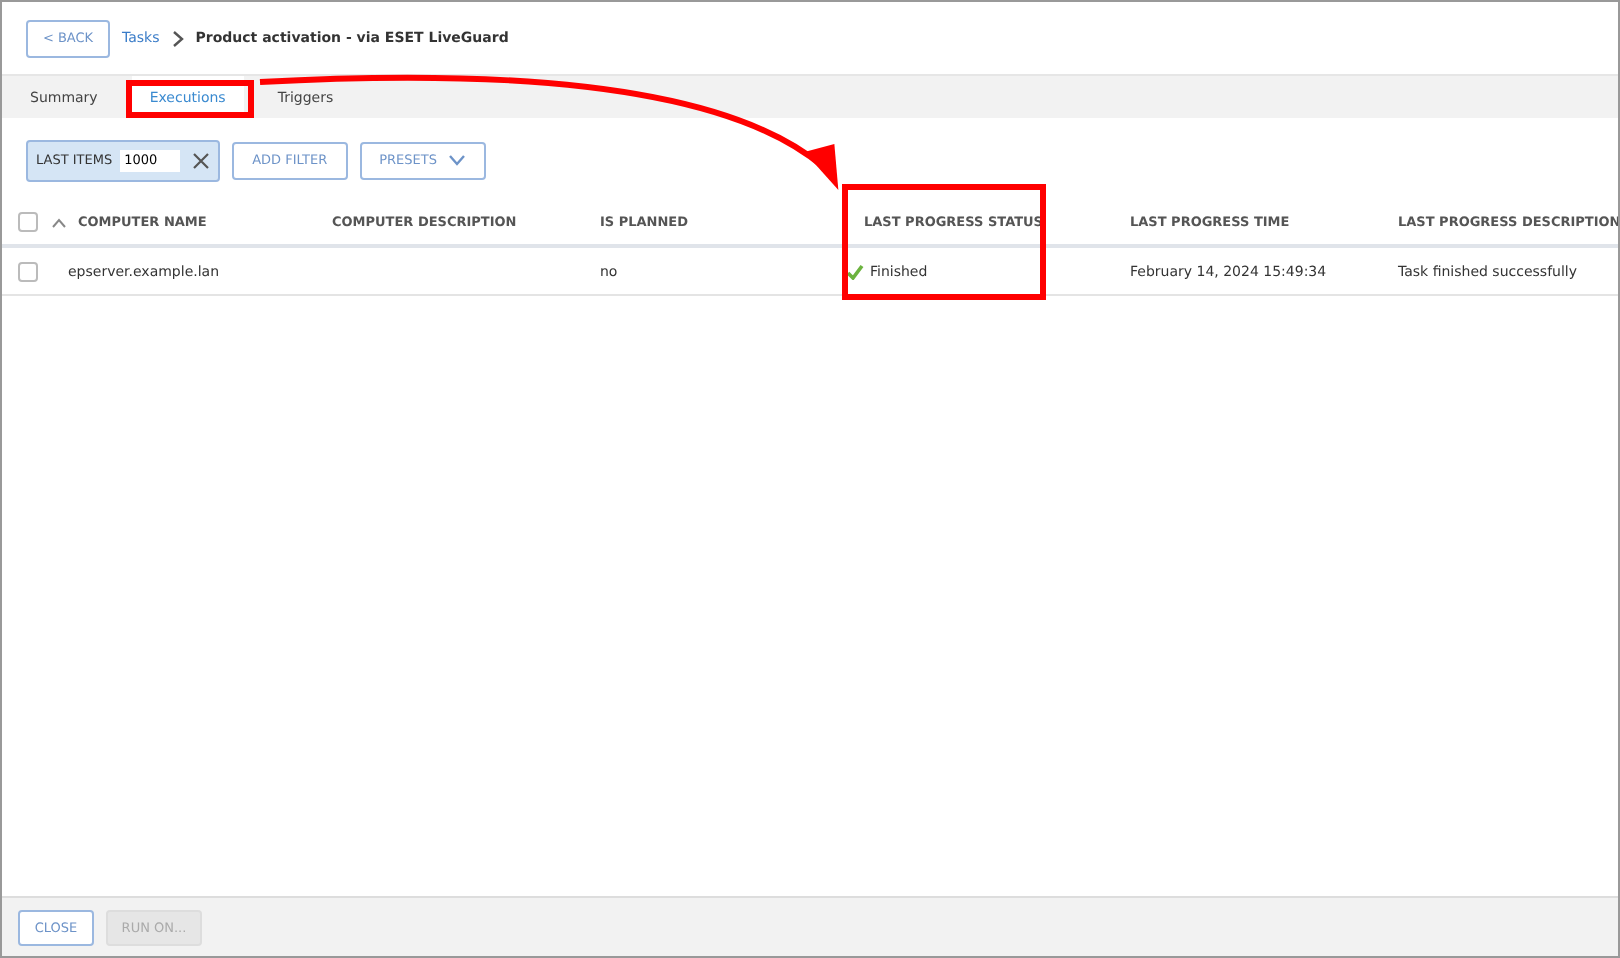 This screenshot has width=1620, height=958. What do you see at coordinates (201, 160) in the screenshot?
I see `close-icon` at bounding box center [201, 160].